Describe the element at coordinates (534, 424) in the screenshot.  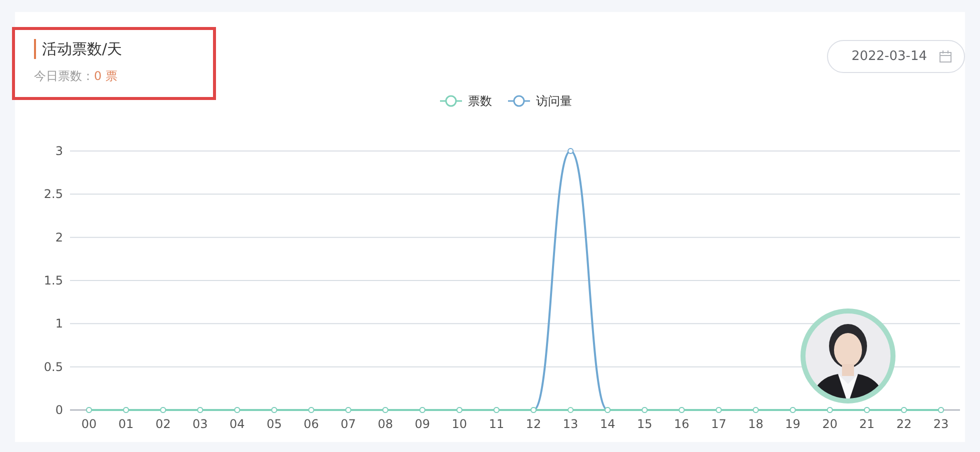
I see `axis-label: 12` at that location.